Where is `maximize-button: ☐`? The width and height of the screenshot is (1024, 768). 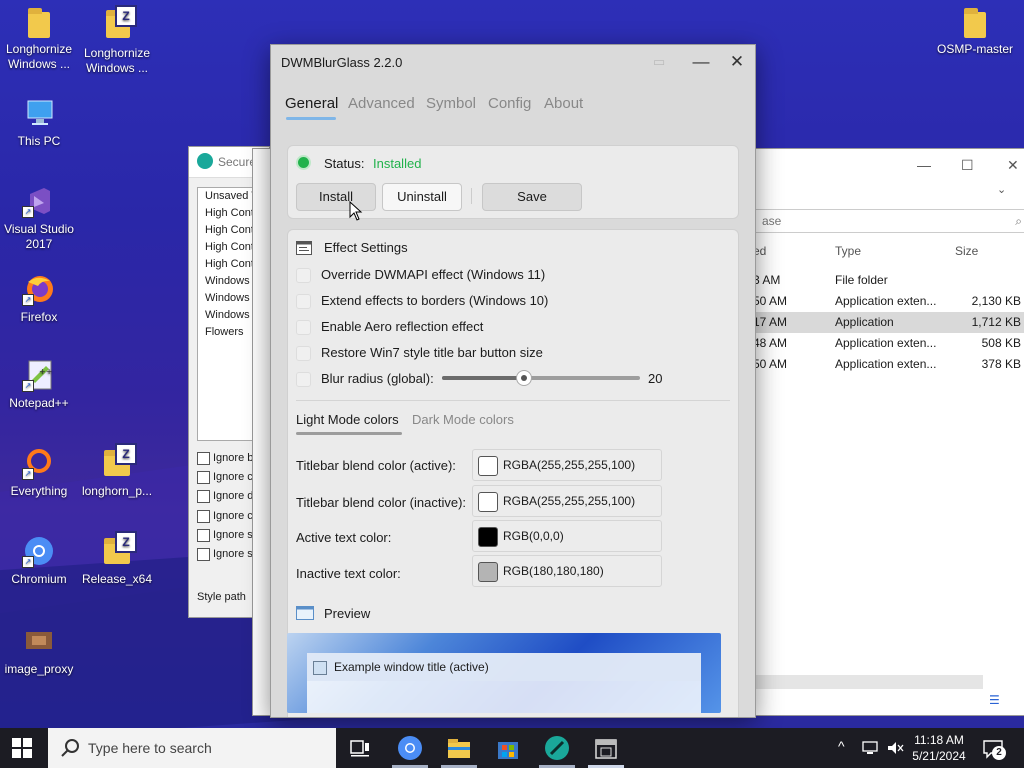
maximize-button: ☐ is located at coordinates (967, 165).